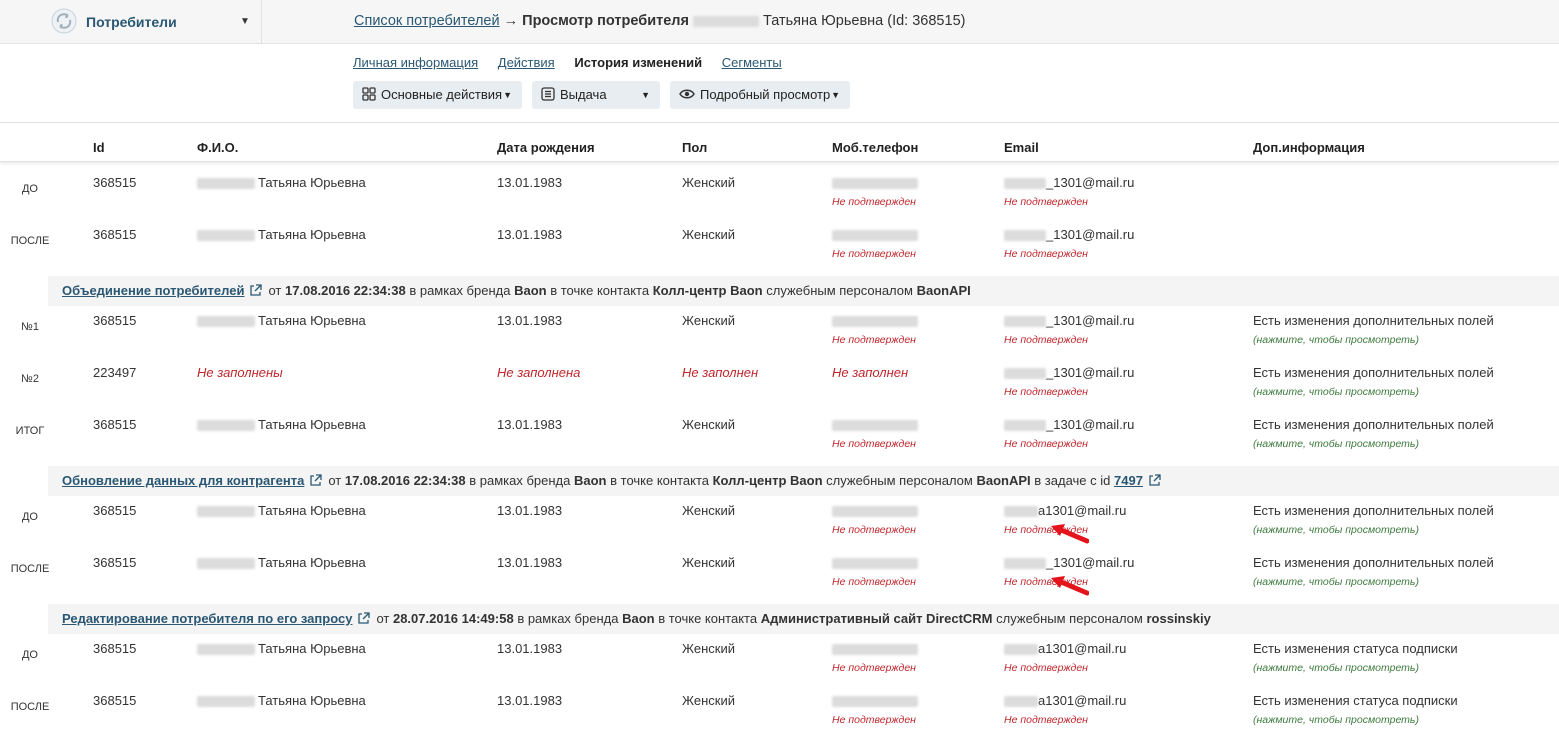 The image size is (1559, 737). Describe the element at coordinates (1003, 480) in the screenshot. I see `event-staff: BaonAPI` at that location.